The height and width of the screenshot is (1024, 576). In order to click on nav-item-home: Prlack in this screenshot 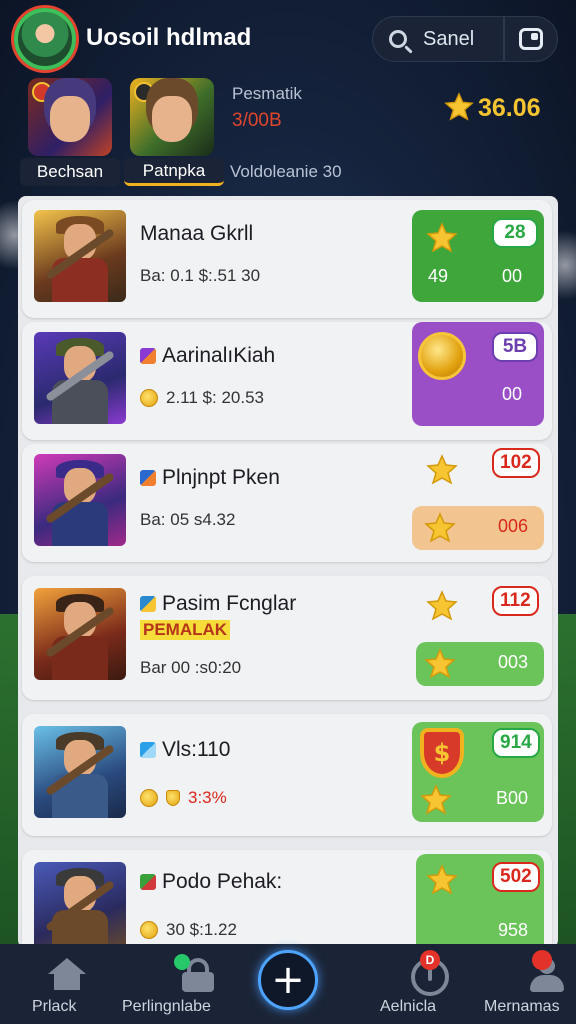, I will do `click(53, 984)`.